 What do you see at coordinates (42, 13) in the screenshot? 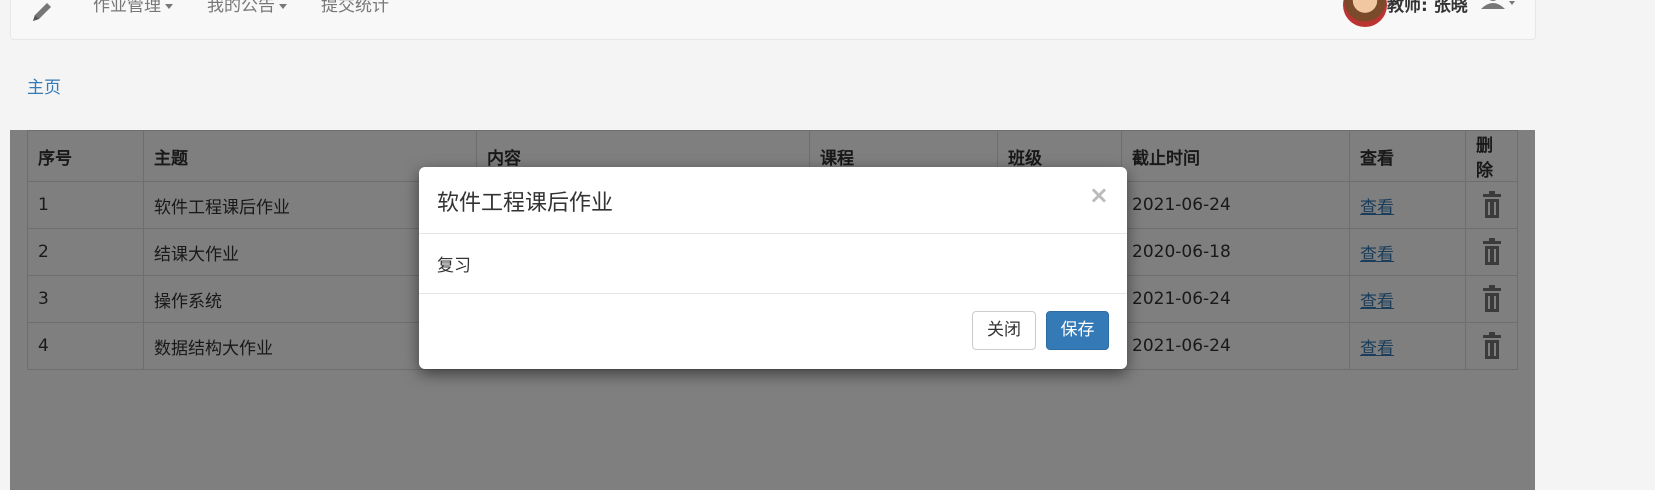
I see `pencil-icon` at bounding box center [42, 13].